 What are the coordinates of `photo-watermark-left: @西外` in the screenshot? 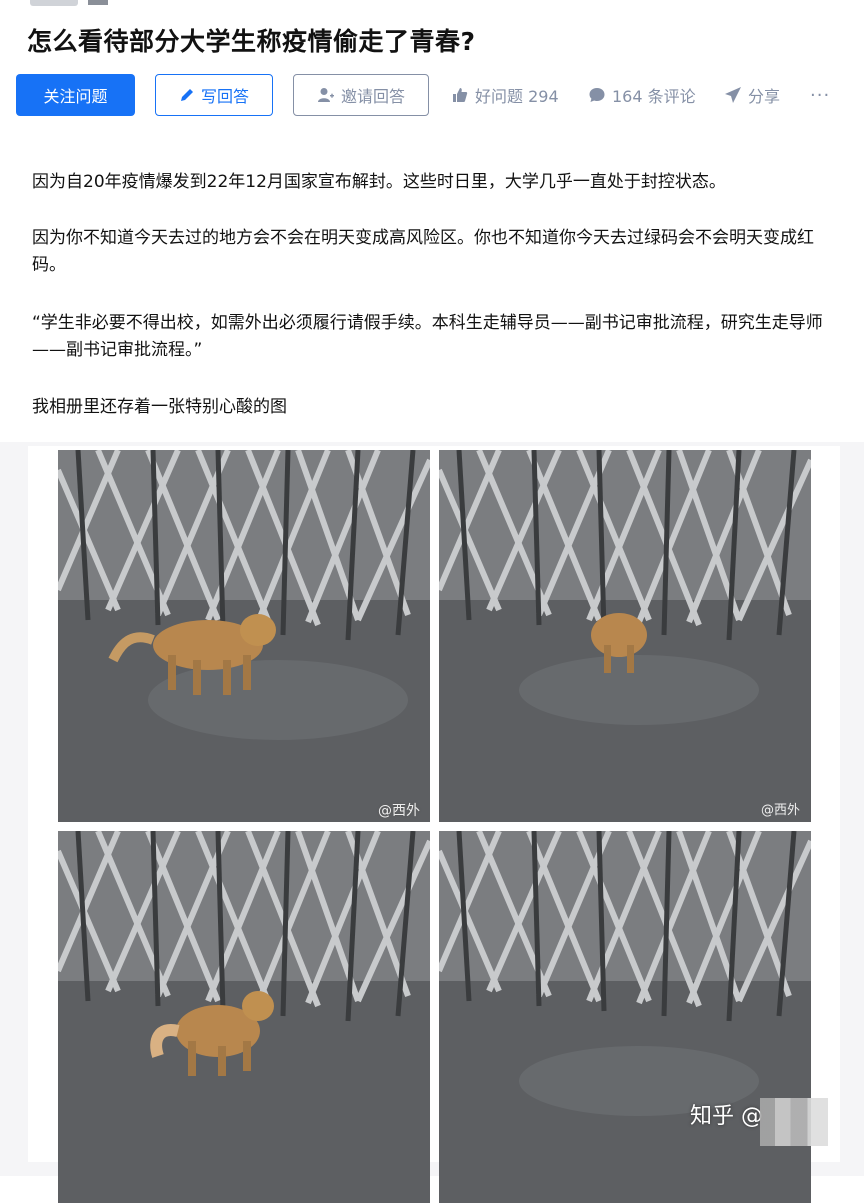 It's located at (399, 811).